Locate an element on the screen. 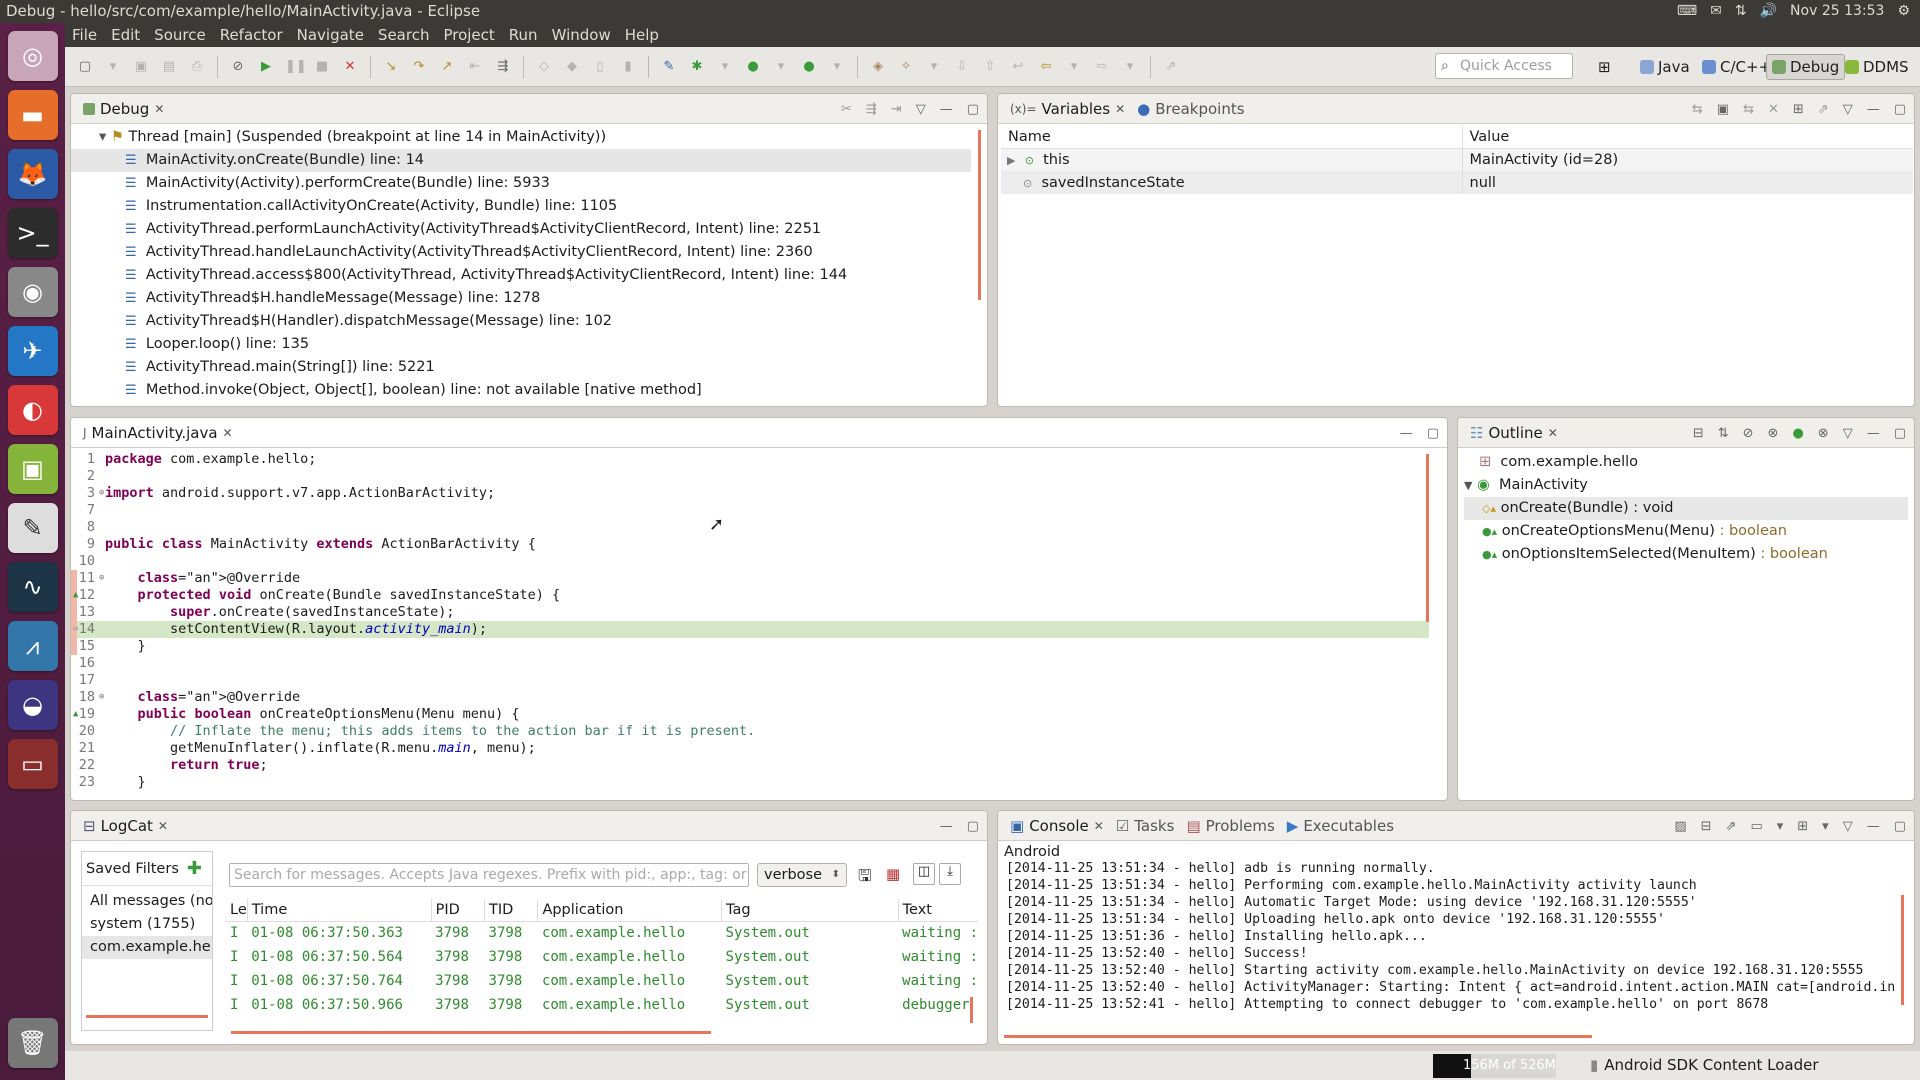 Image resolution: width=1920 pixels, height=1080 pixels. display-console-icon: ▭ is located at coordinates (1756, 826).